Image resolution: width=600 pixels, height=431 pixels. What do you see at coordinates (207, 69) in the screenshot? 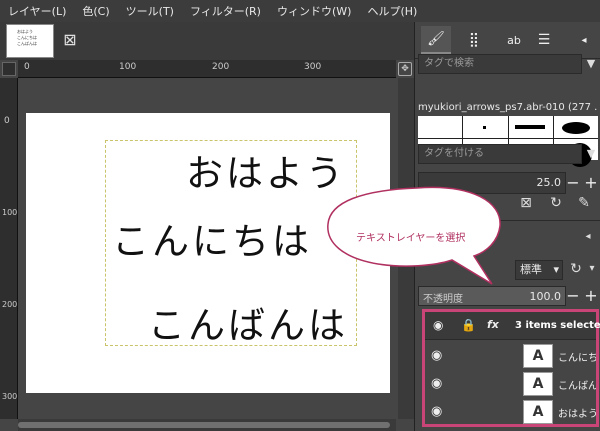
I see `horizontal-ruler: 0 100 200 300` at bounding box center [207, 69].